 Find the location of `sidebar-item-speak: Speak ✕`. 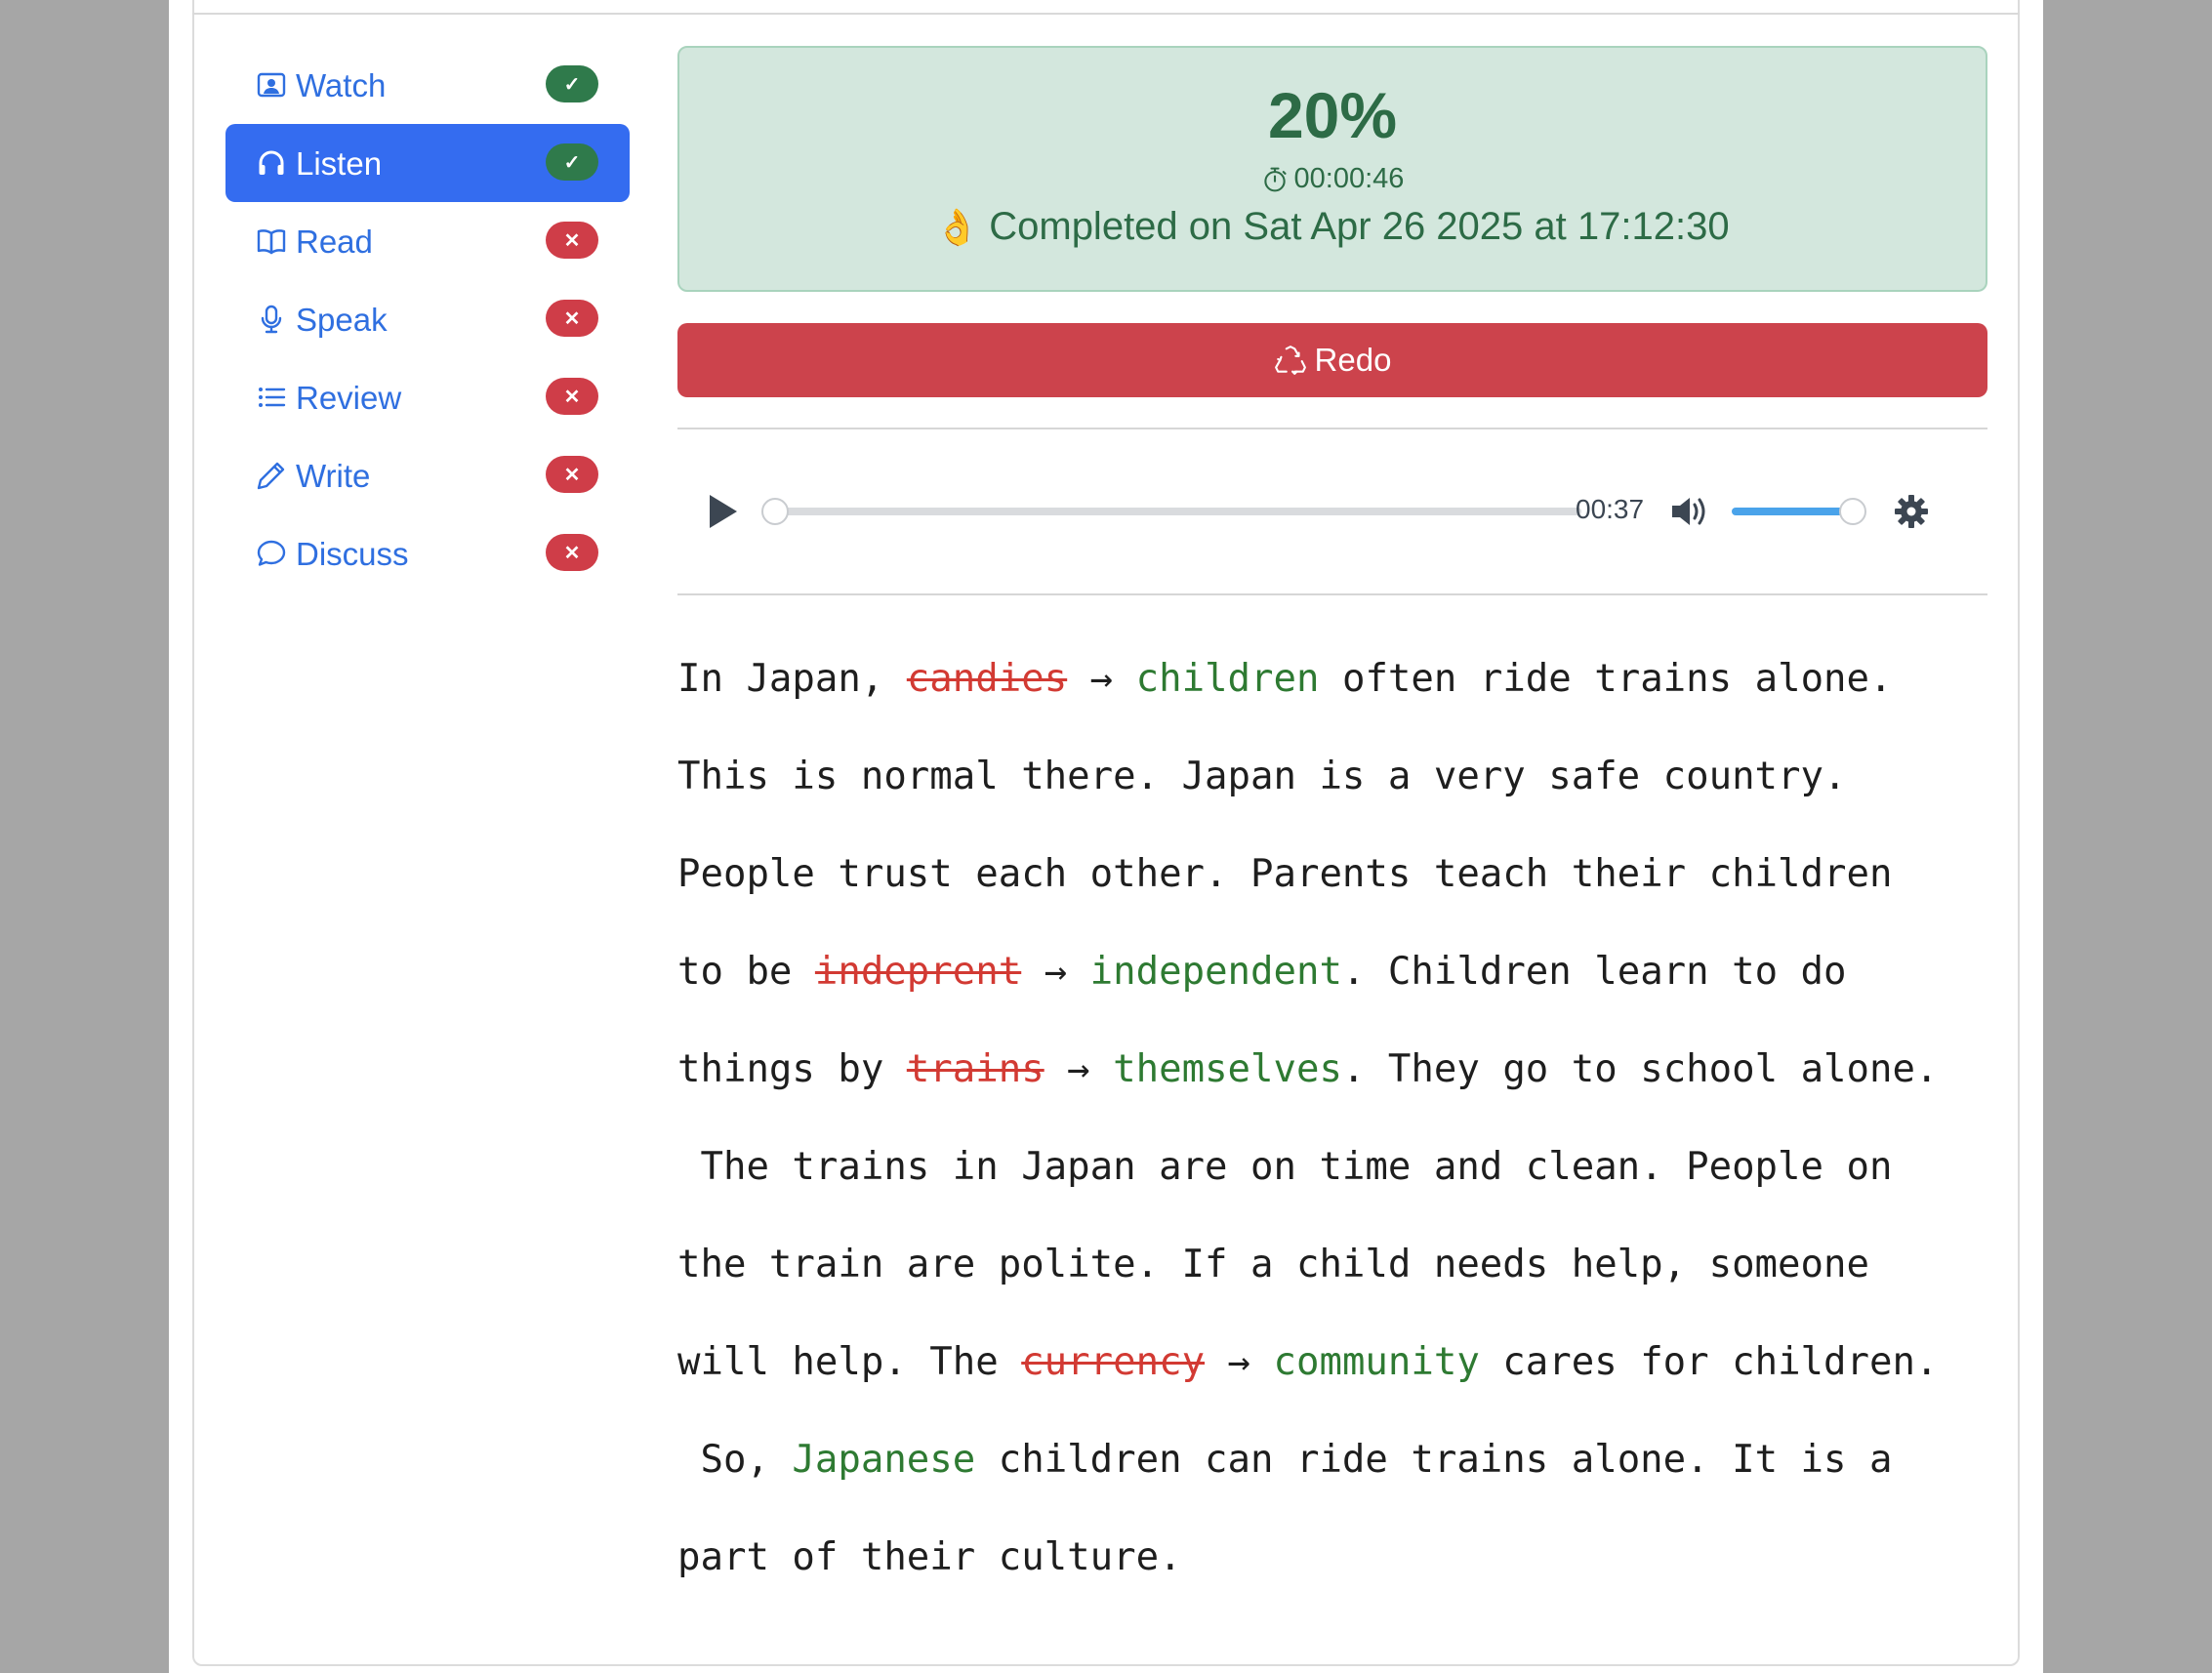

sidebar-item-speak: Speak ✕ is located at coordinates (427, 319).